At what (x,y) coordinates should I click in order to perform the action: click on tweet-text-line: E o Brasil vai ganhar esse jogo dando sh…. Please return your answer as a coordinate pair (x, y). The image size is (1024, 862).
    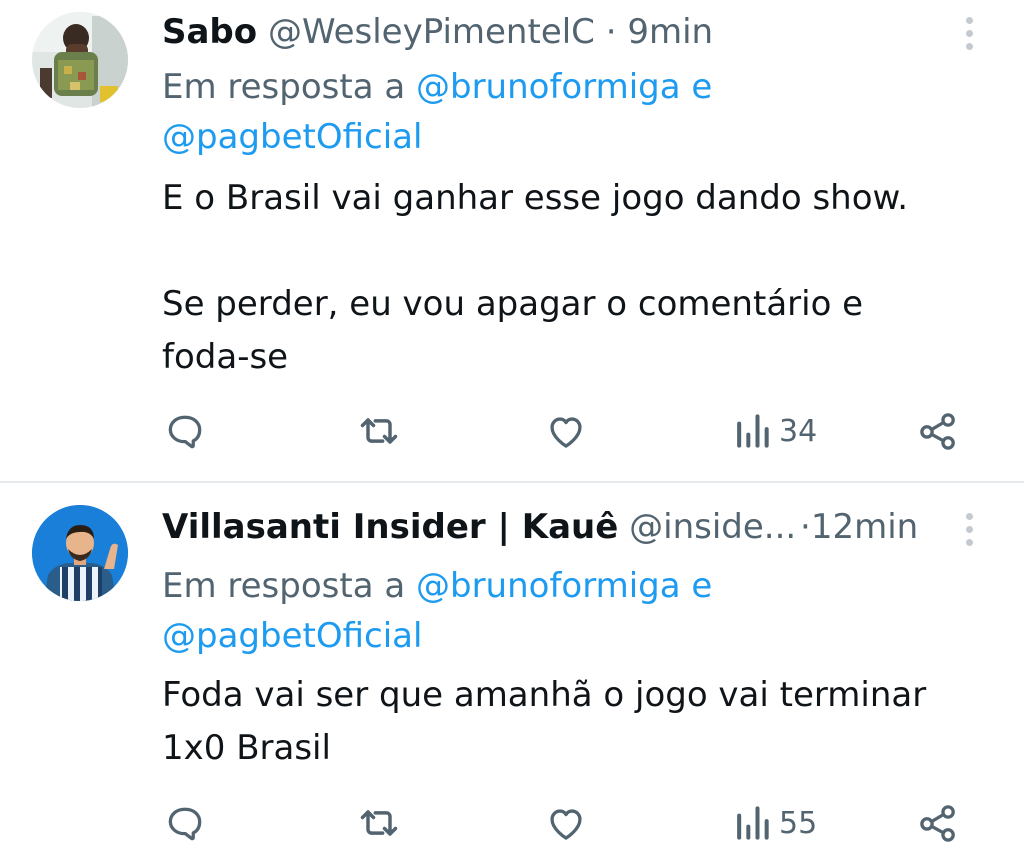
    Looking at the image, I should click on (535, 198).